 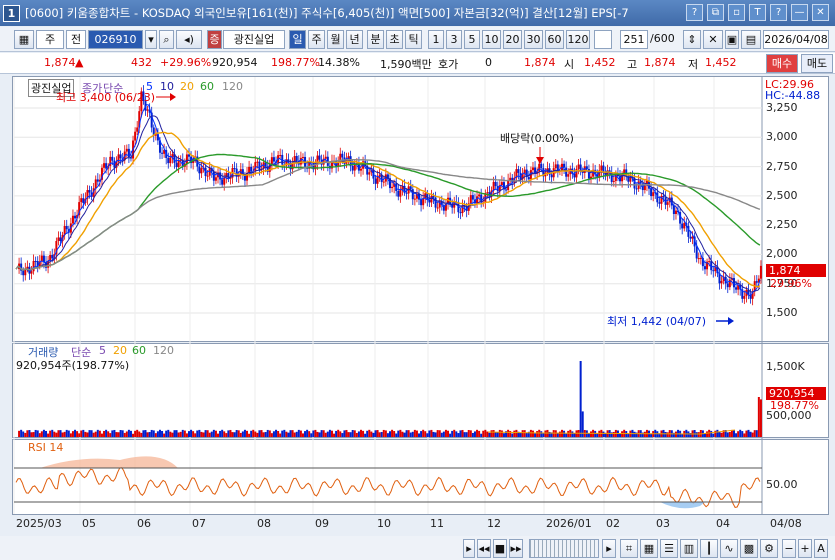 What do you see at coordinates (649, 548) in the screenshot?
I see `layout-grid-icon: ▦` at bounding box center [649, 548].